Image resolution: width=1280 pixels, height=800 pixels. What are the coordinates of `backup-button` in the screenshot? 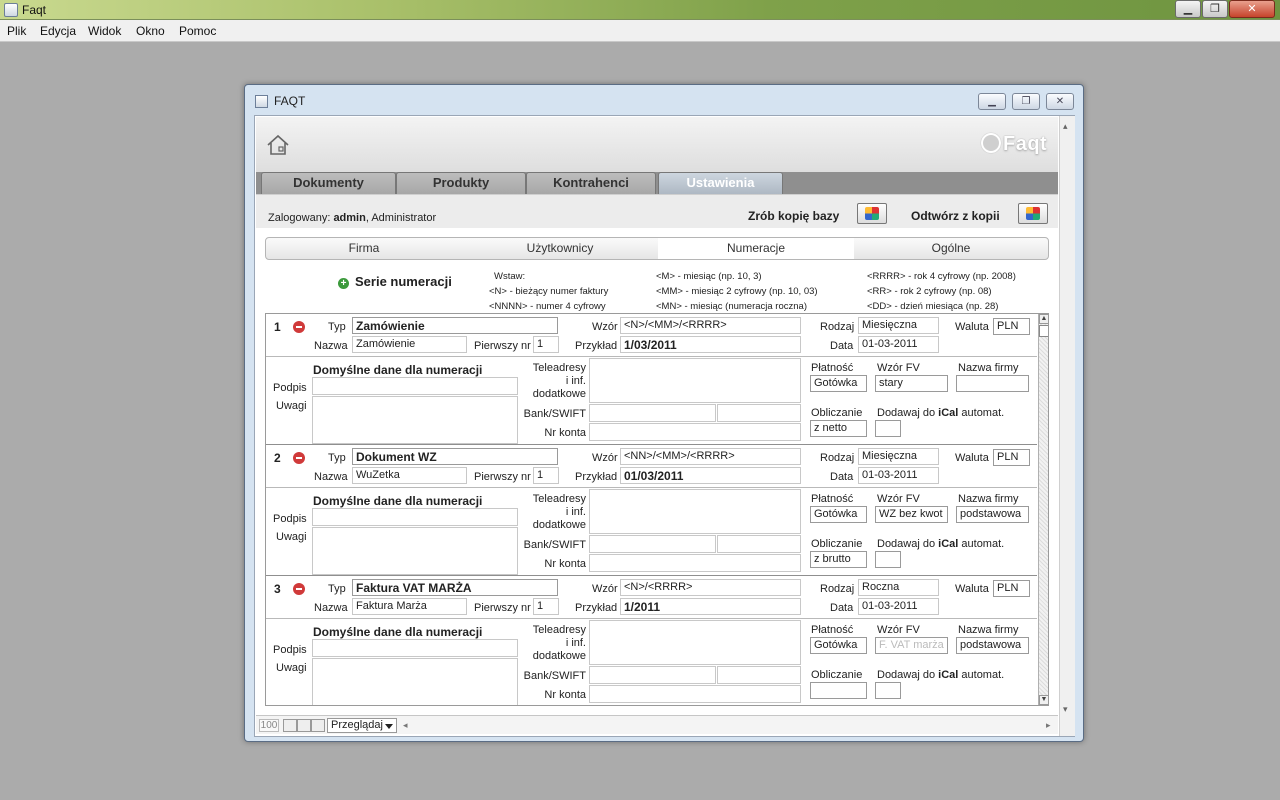 It's located at (872, 213).